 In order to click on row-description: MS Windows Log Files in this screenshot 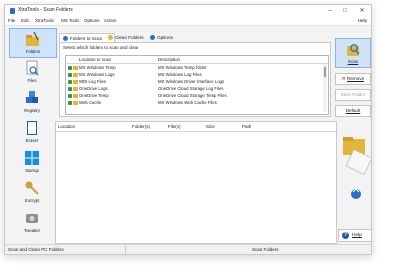, I will do `click(180, 74)`.